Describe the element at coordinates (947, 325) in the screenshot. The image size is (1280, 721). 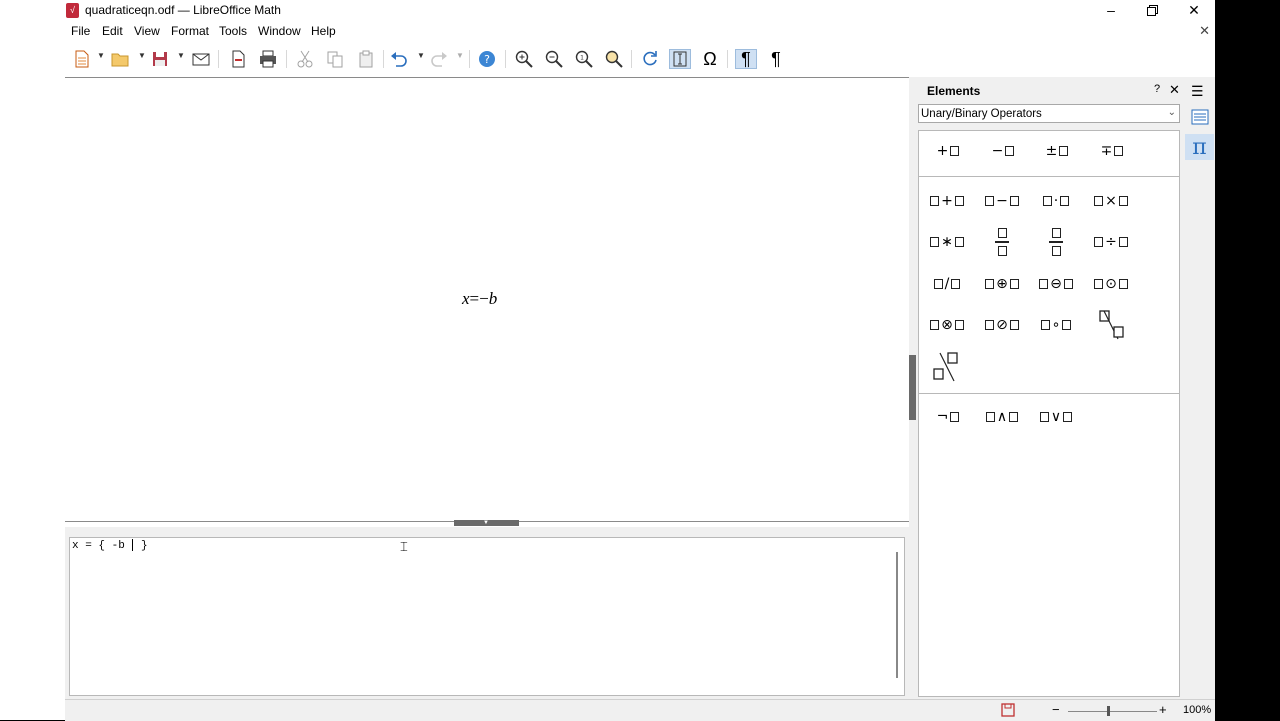
I see `element-circled-times: ⊗` at that location.